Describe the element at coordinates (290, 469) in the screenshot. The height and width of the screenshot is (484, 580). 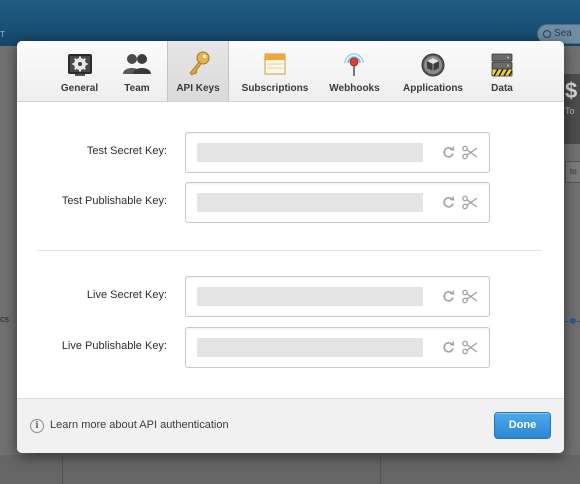
I see `background-bottom` at that location.